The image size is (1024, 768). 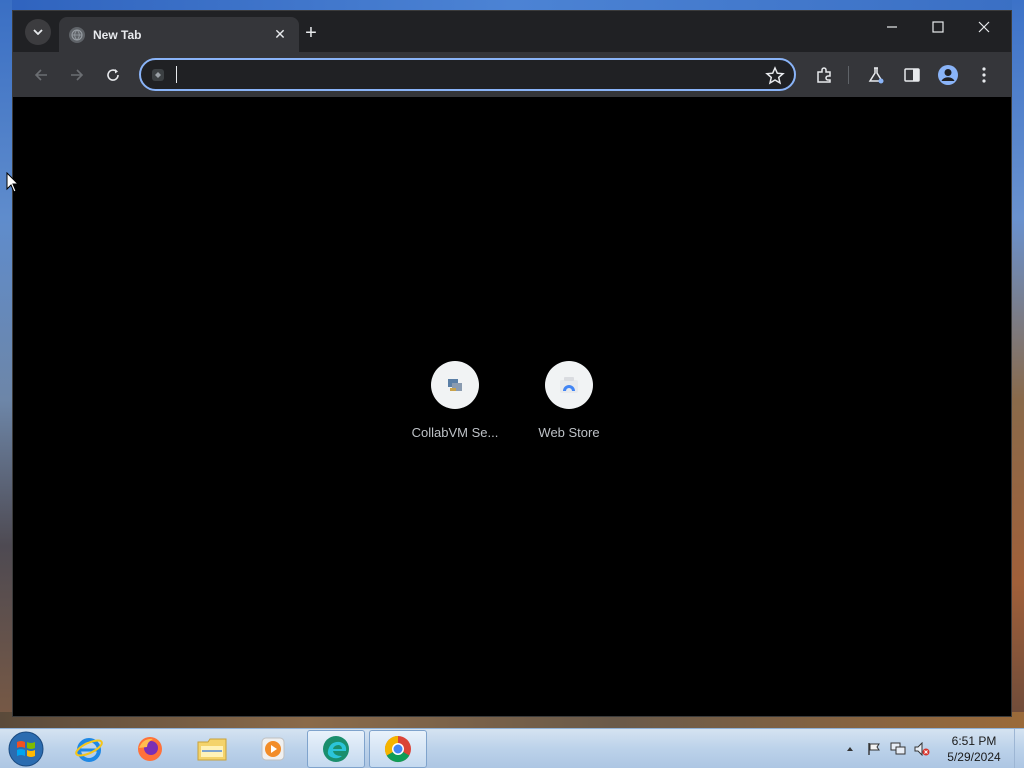 I want to click on chrome-icon, so click(x=397, y=749).